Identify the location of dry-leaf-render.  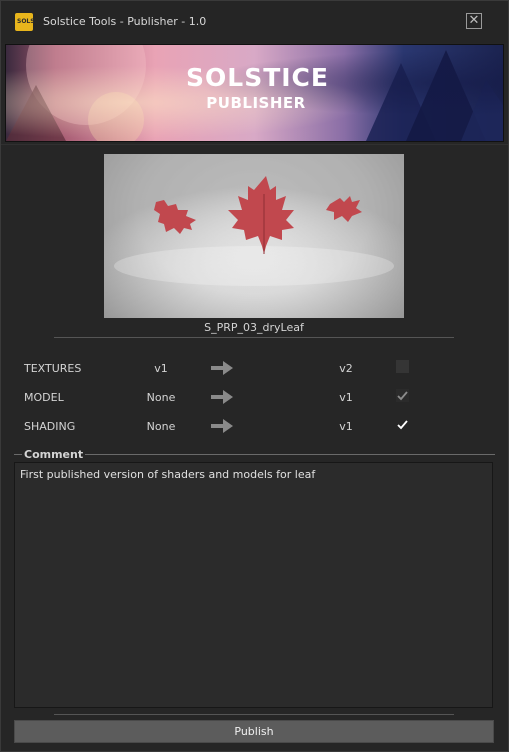
(254, 236).